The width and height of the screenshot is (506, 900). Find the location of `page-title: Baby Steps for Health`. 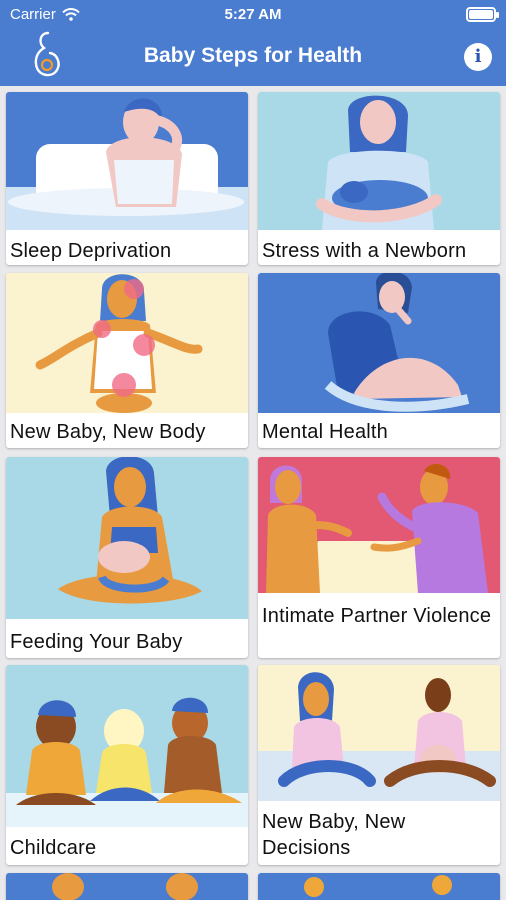

page-title: Baby Steps for Health is located at coordinates (253, 55).